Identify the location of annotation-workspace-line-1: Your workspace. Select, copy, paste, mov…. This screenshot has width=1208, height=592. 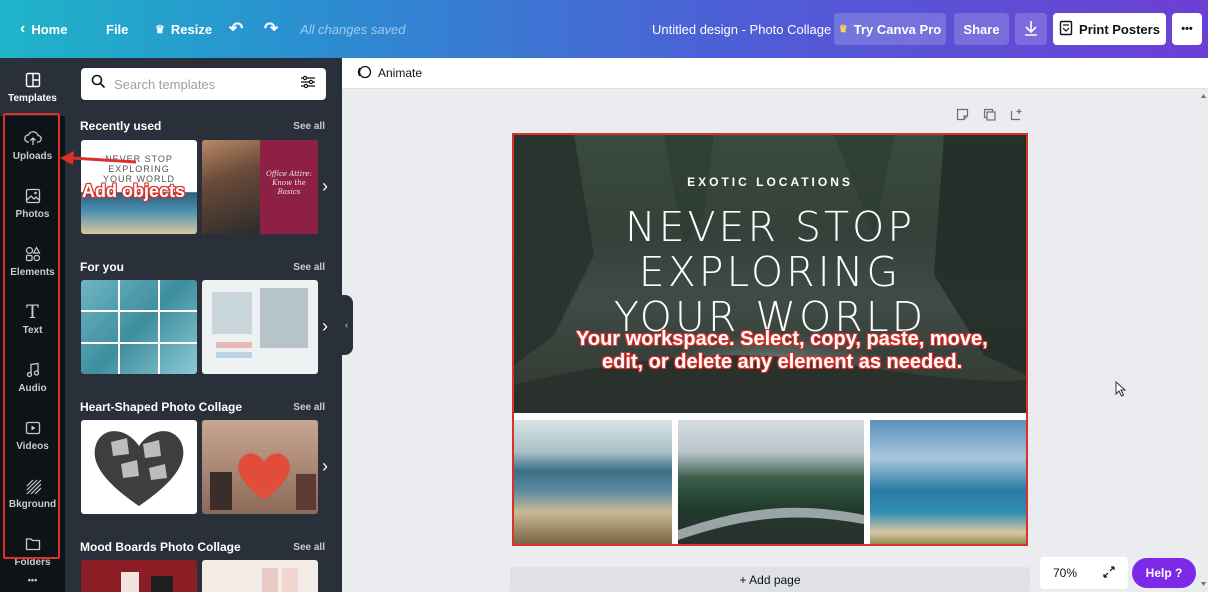
(782, 339).